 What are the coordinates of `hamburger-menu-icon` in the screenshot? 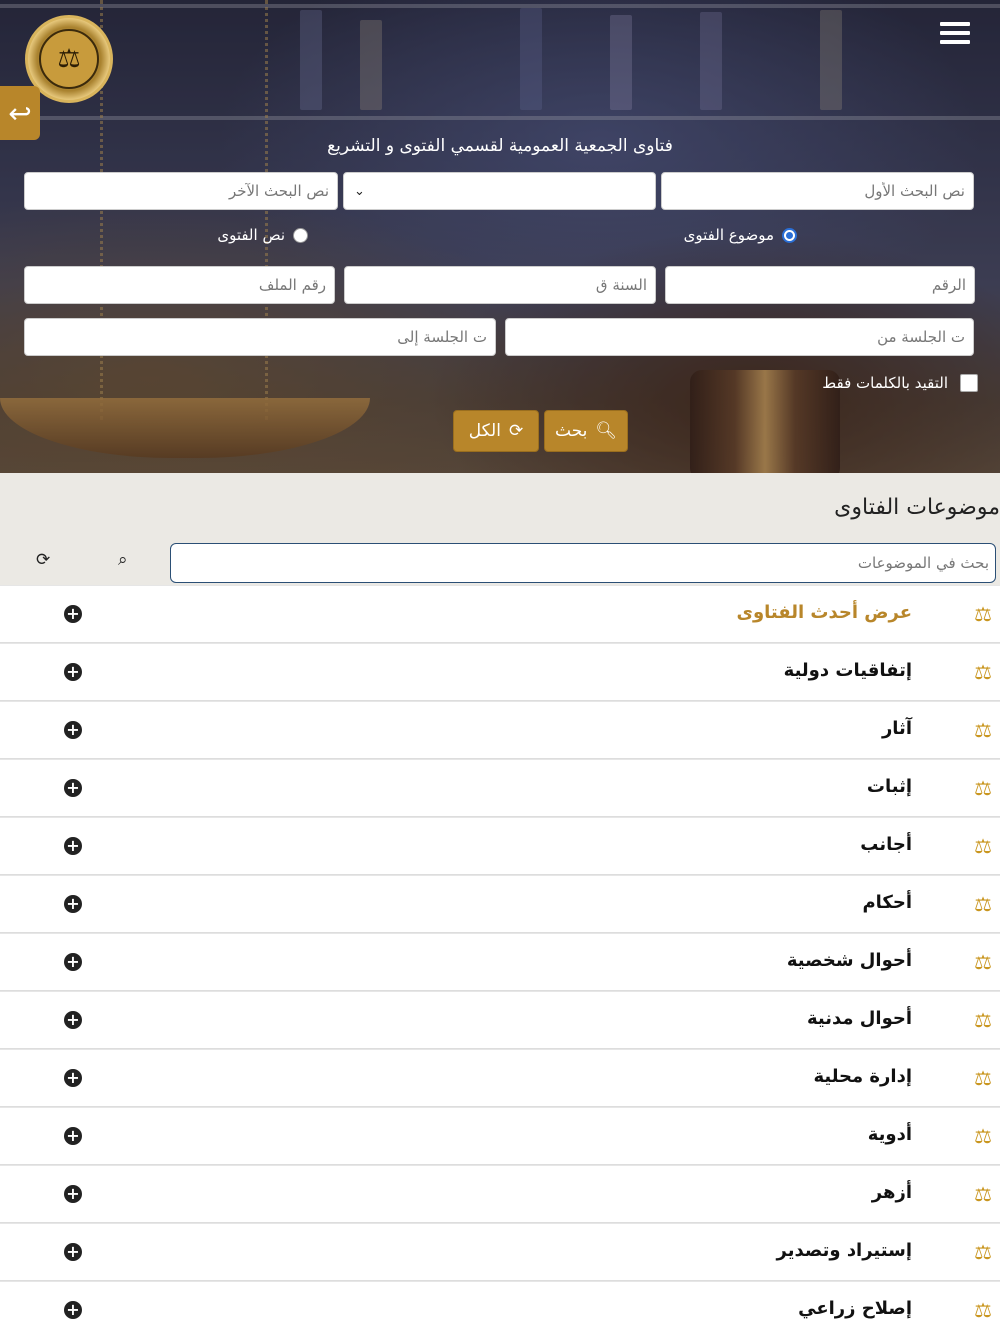 It's located at (955, 35).